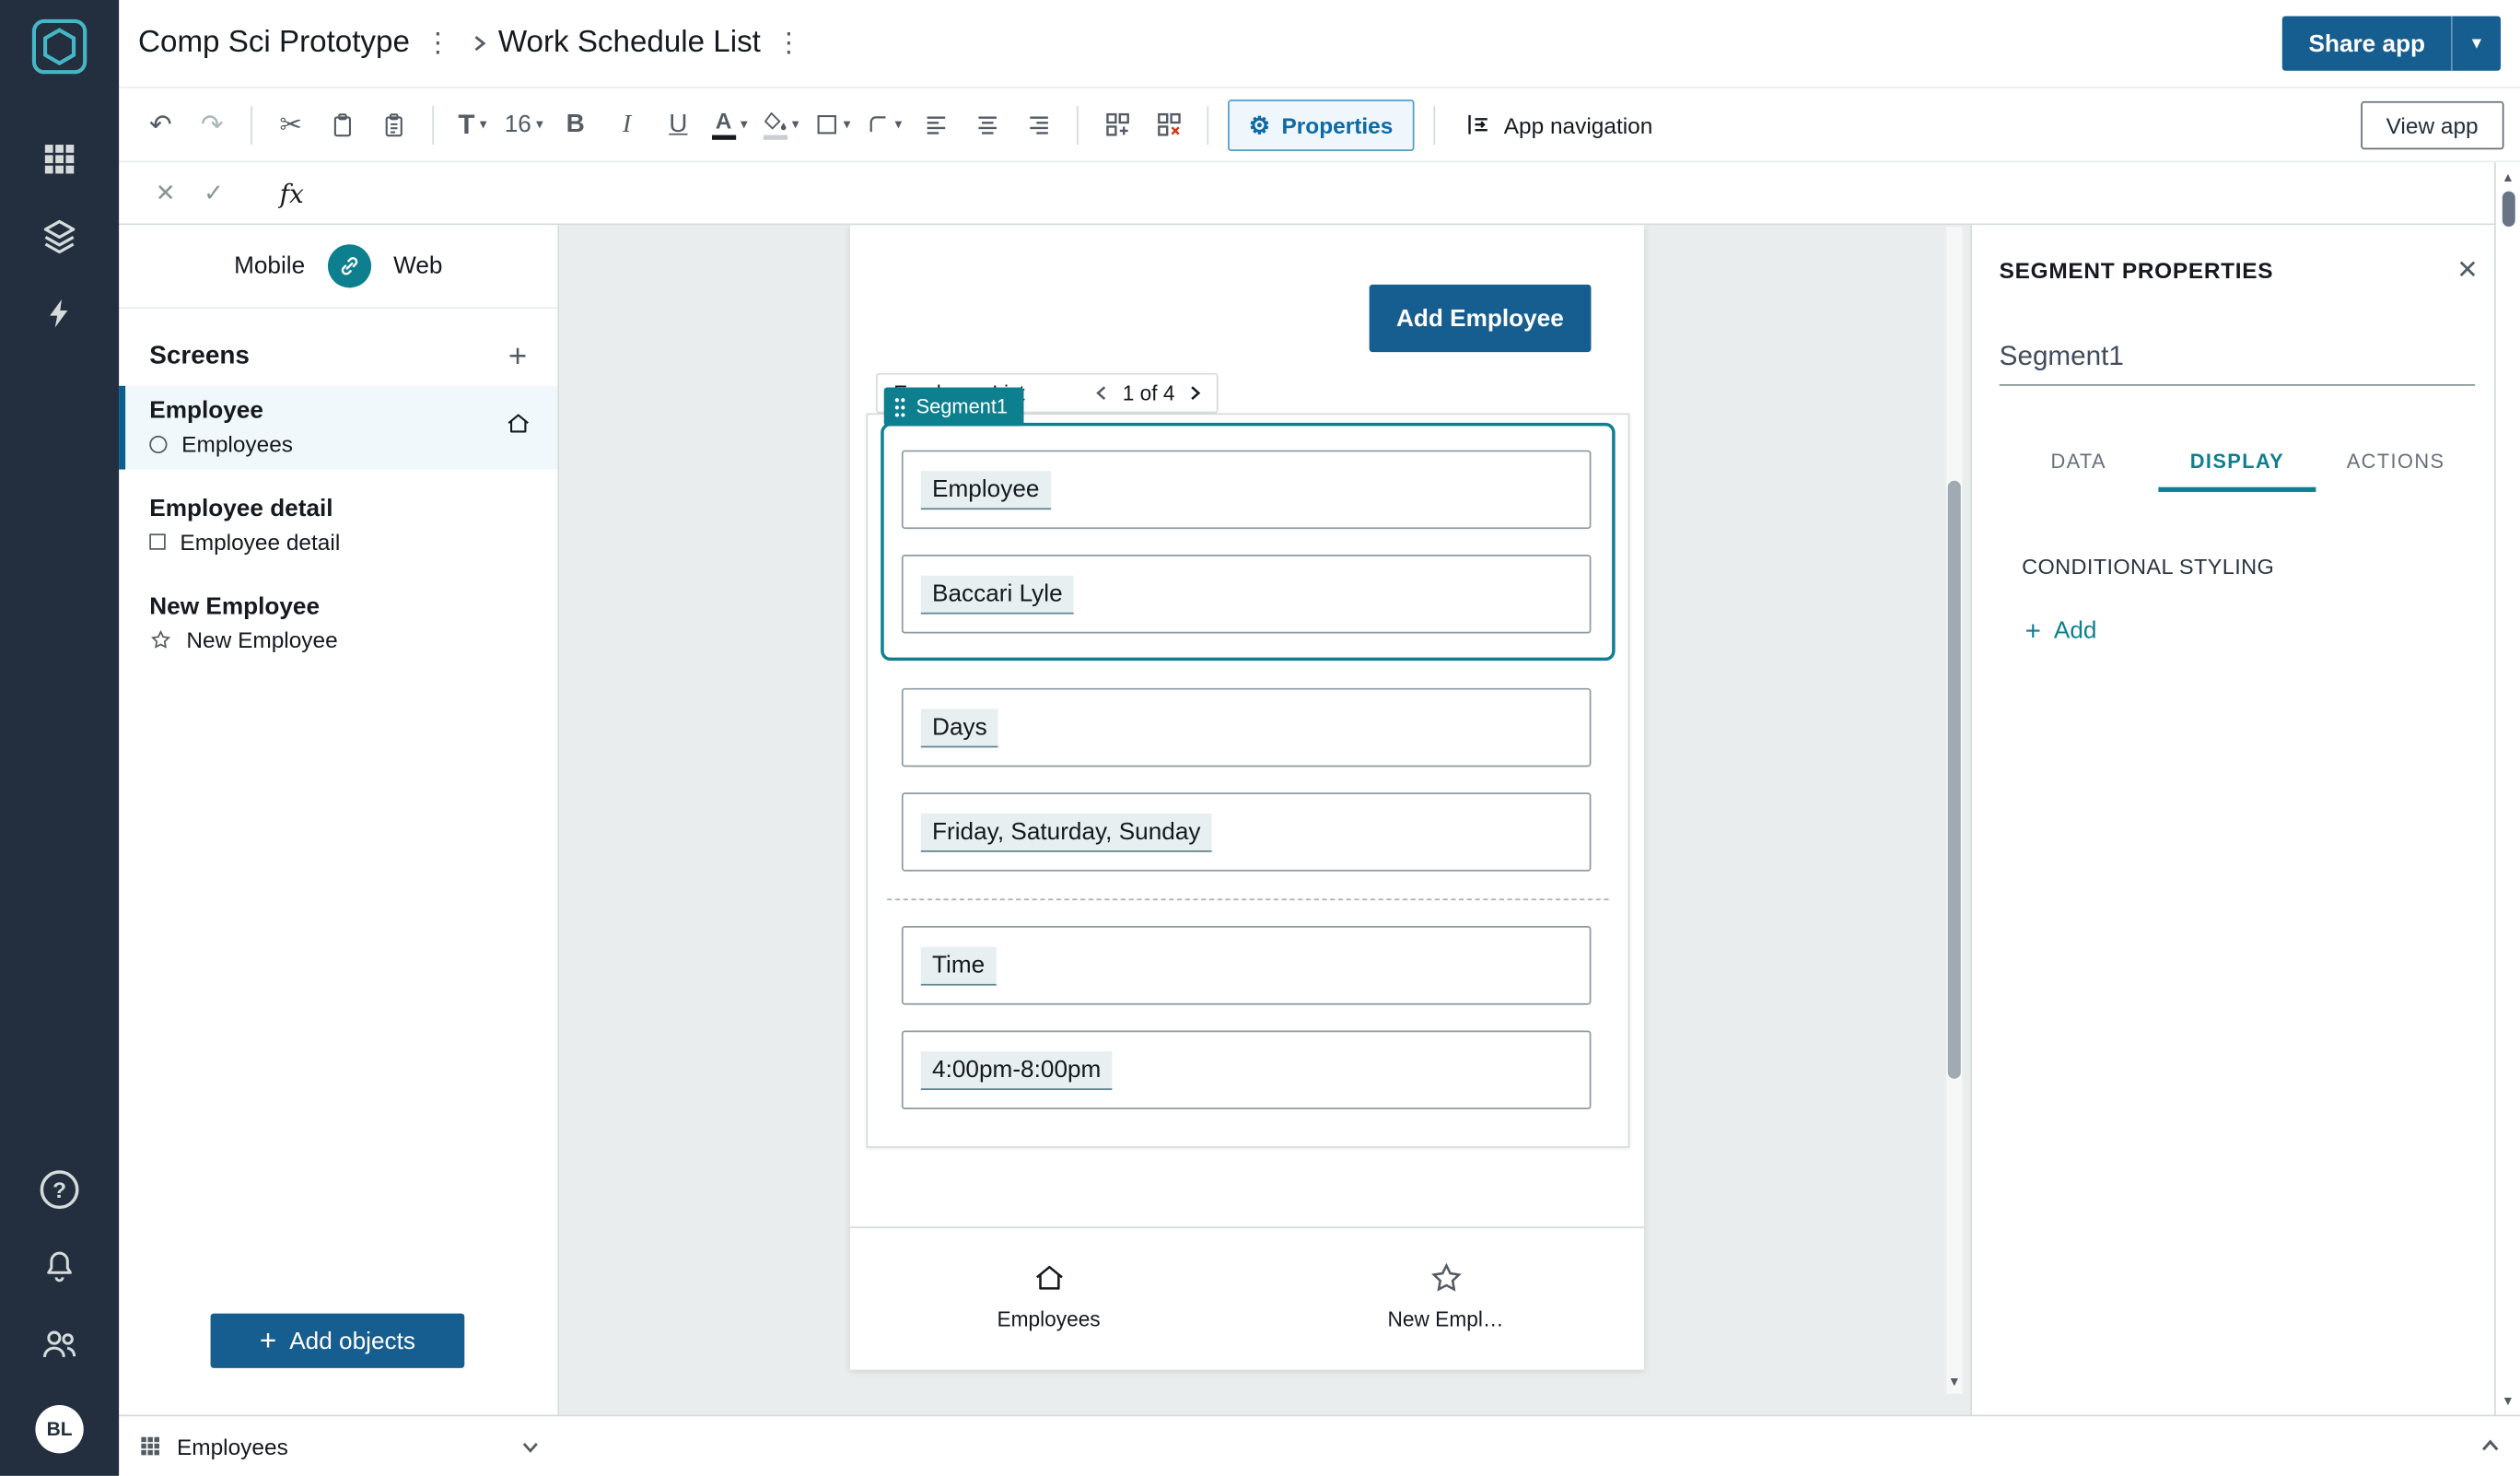 Image resolution: width=2520 pixels, height=1476 pixels. What do you see at coordinates (235, 607) in the screenshot?
I see `screen-title: New Employee` at bounding box center [235, 607].